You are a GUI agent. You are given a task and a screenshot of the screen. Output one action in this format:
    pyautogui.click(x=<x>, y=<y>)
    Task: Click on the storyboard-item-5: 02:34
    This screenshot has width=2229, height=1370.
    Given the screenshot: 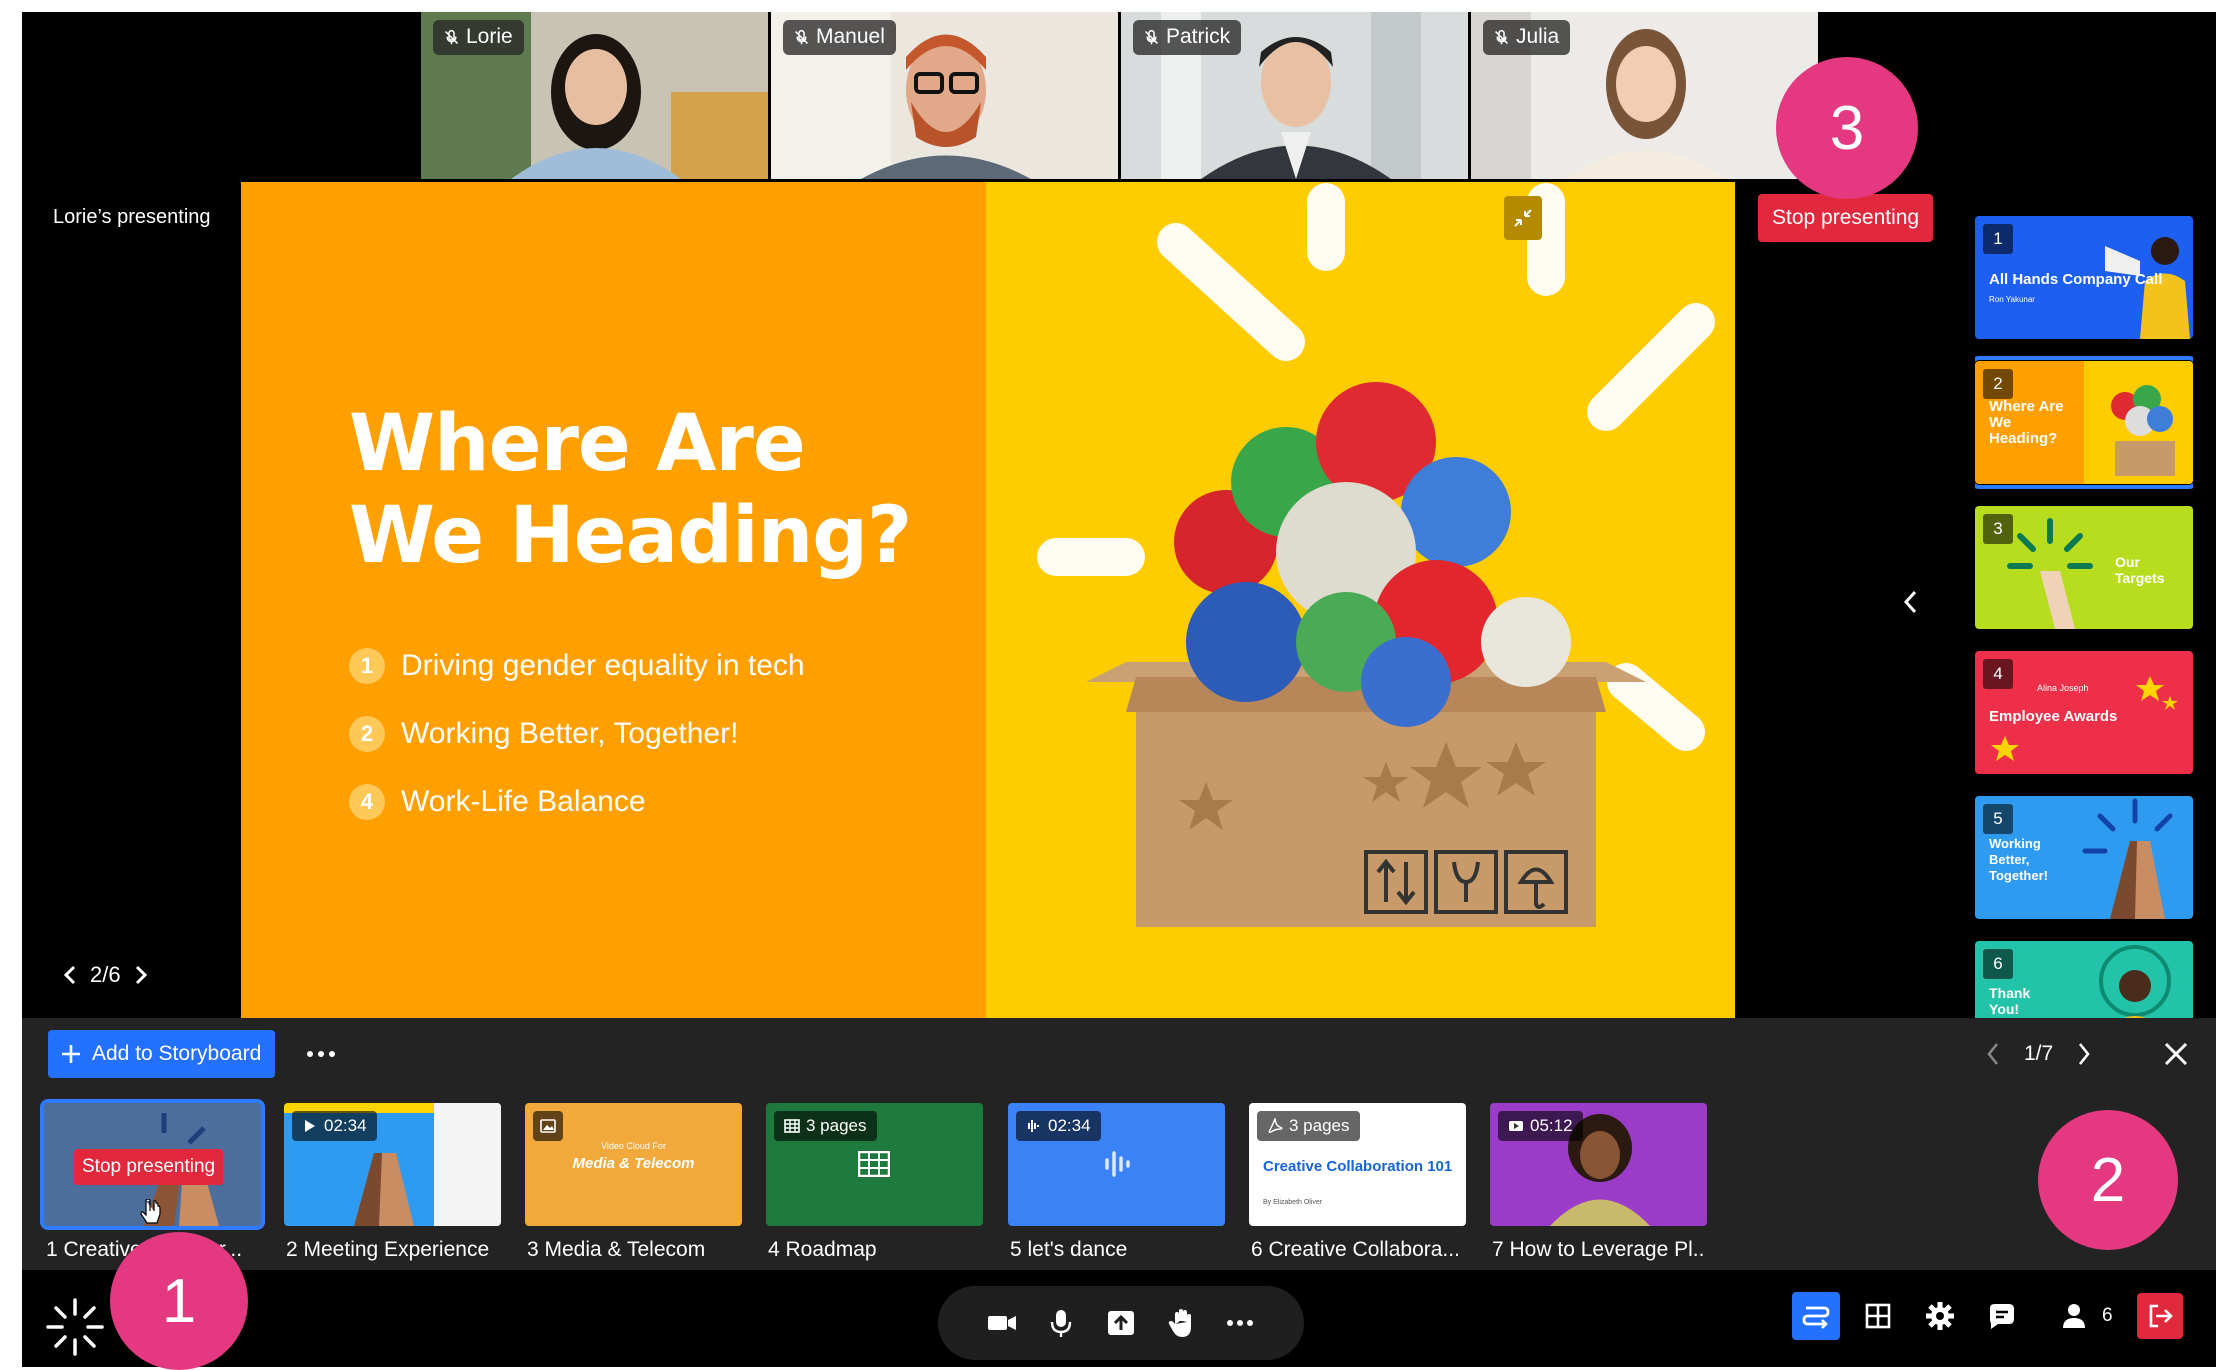 What is the action you would take?
    pyautogui.click(x=1116, y=1164)
    